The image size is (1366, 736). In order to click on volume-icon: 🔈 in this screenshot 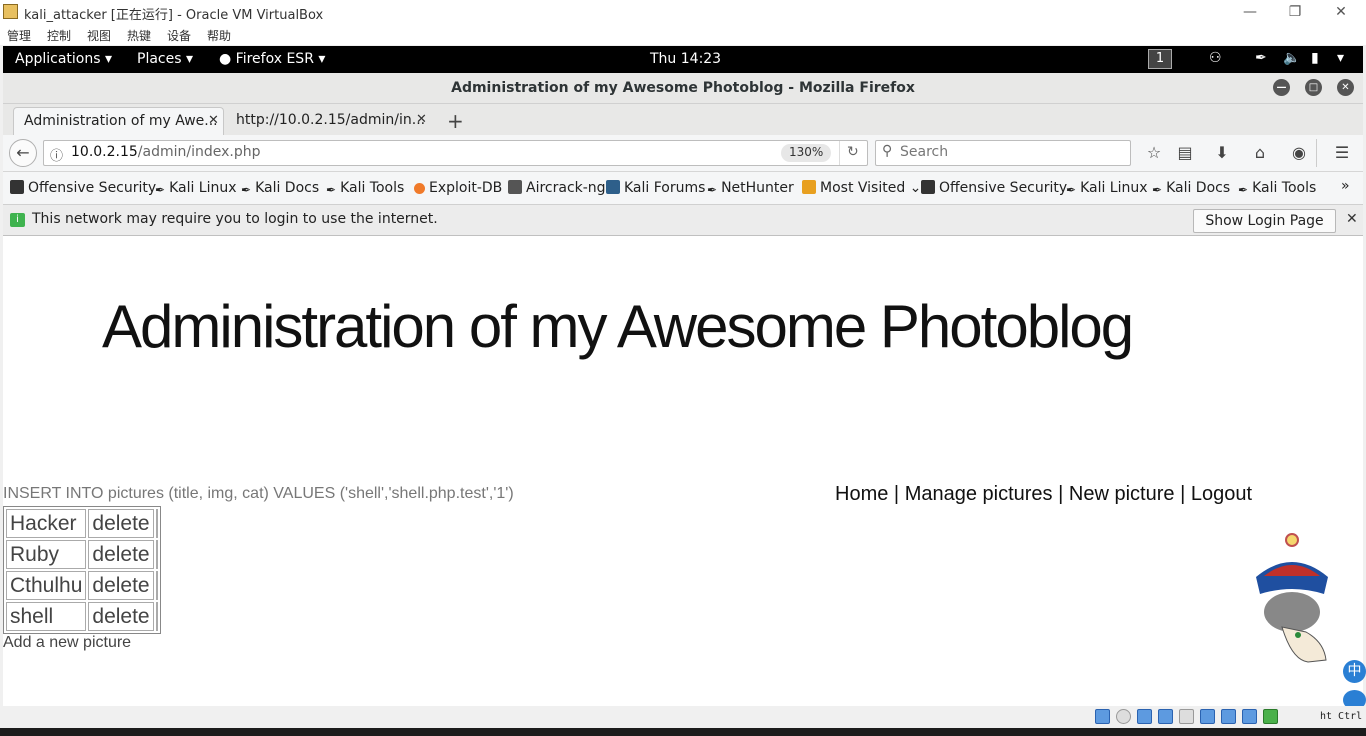, I will do `click(1291, 58)`.